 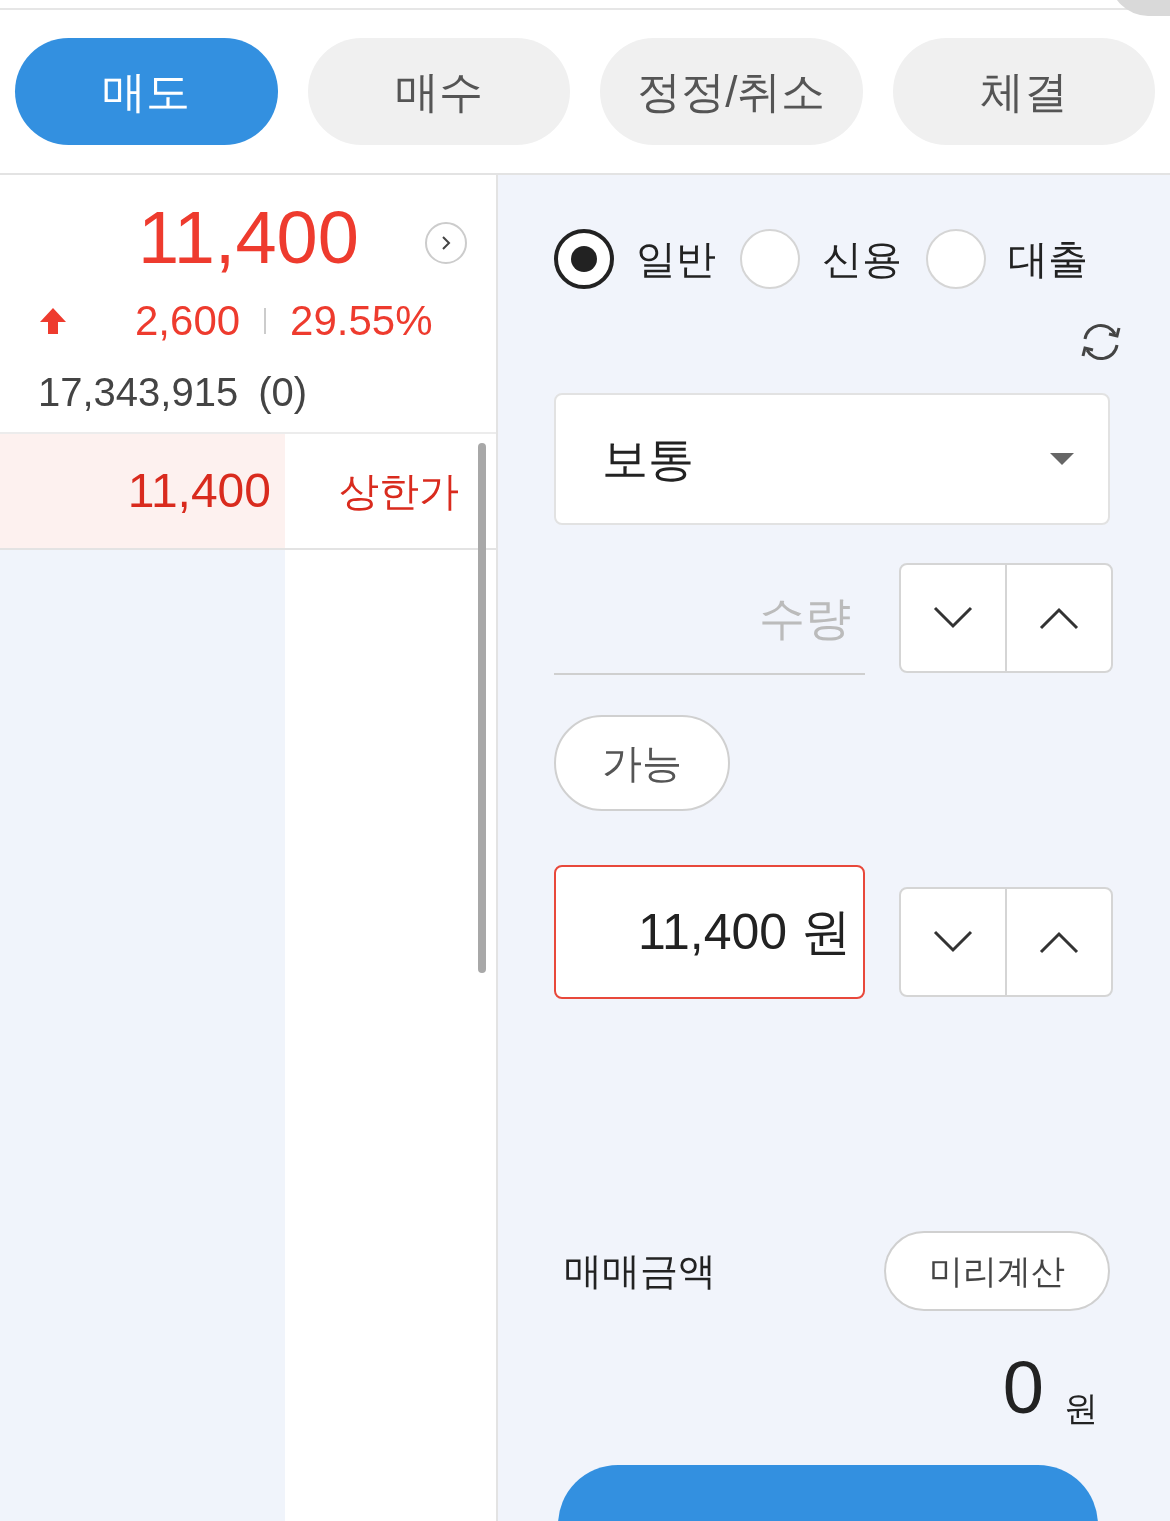 What do you see at coordinates (584, 259) in the screenshot?
I see `radio-button` at bounding box center [584, 259].